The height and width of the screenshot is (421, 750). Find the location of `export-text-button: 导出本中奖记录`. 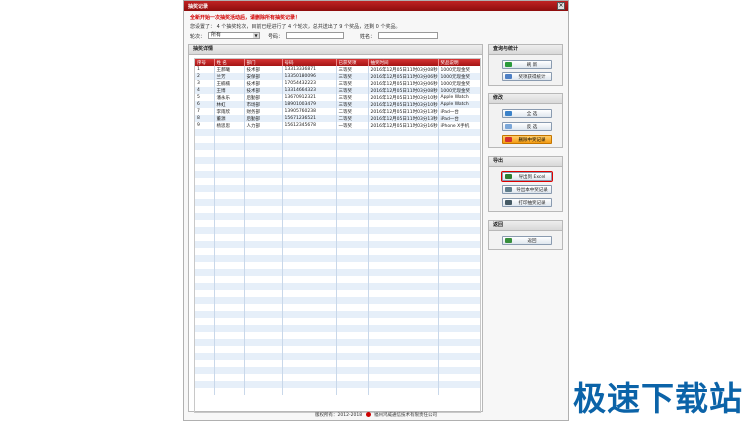

export-text-button: 导出本中奖记录 is located at coordinates (527, 189).